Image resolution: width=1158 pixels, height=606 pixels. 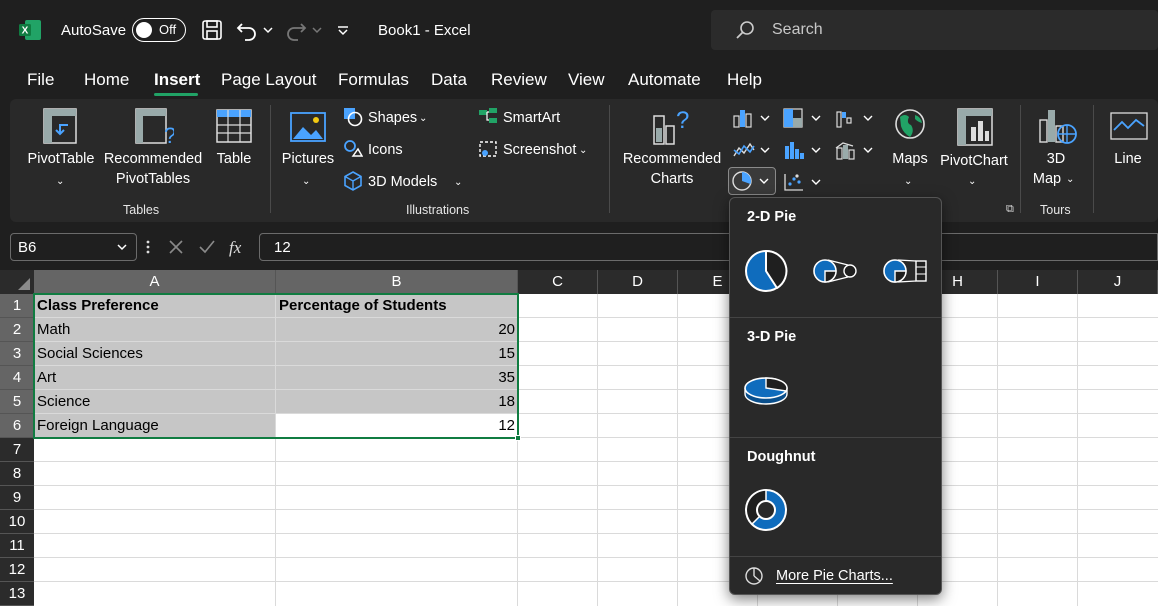 I want to click on 3d-map-line1: 3D, so click(x=1056, y=159).